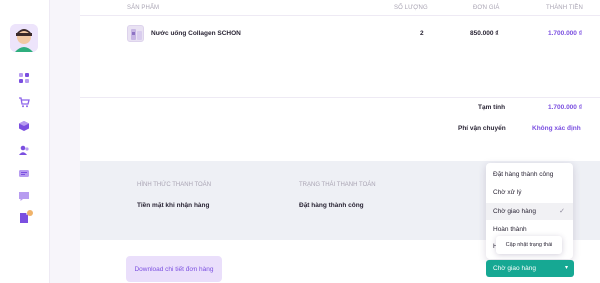 This screenshot has width=600, height=283. What do you see at coordinates (135, 33) in the screenshot?
I see `product-thumbnail` at bounding box center [135, 33].